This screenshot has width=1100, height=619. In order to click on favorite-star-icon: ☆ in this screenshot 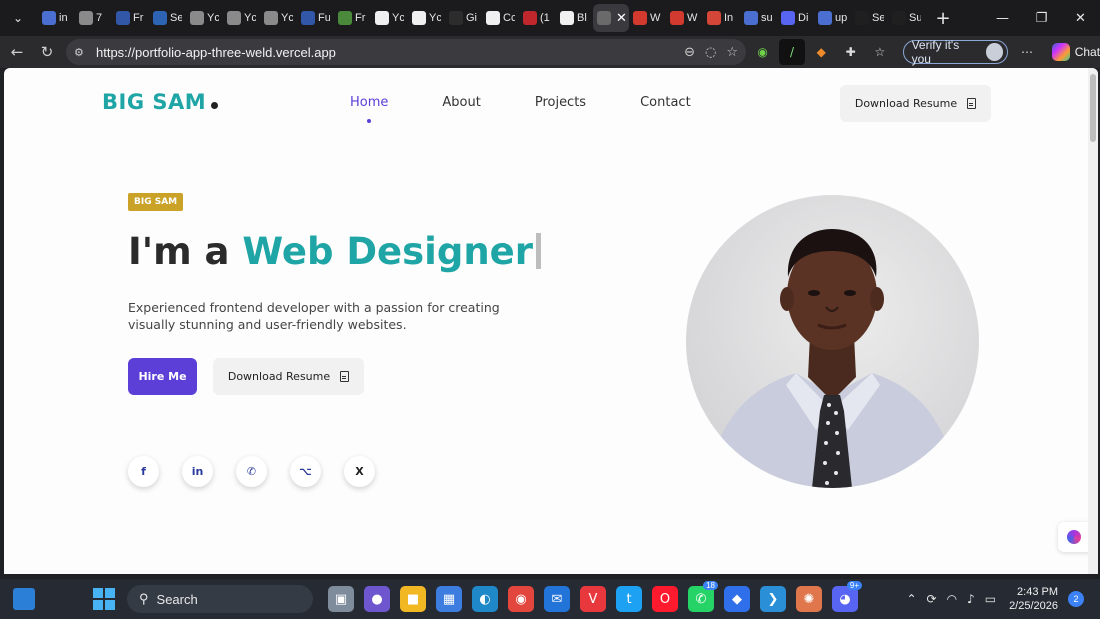, I will do `click(732, 52)`.